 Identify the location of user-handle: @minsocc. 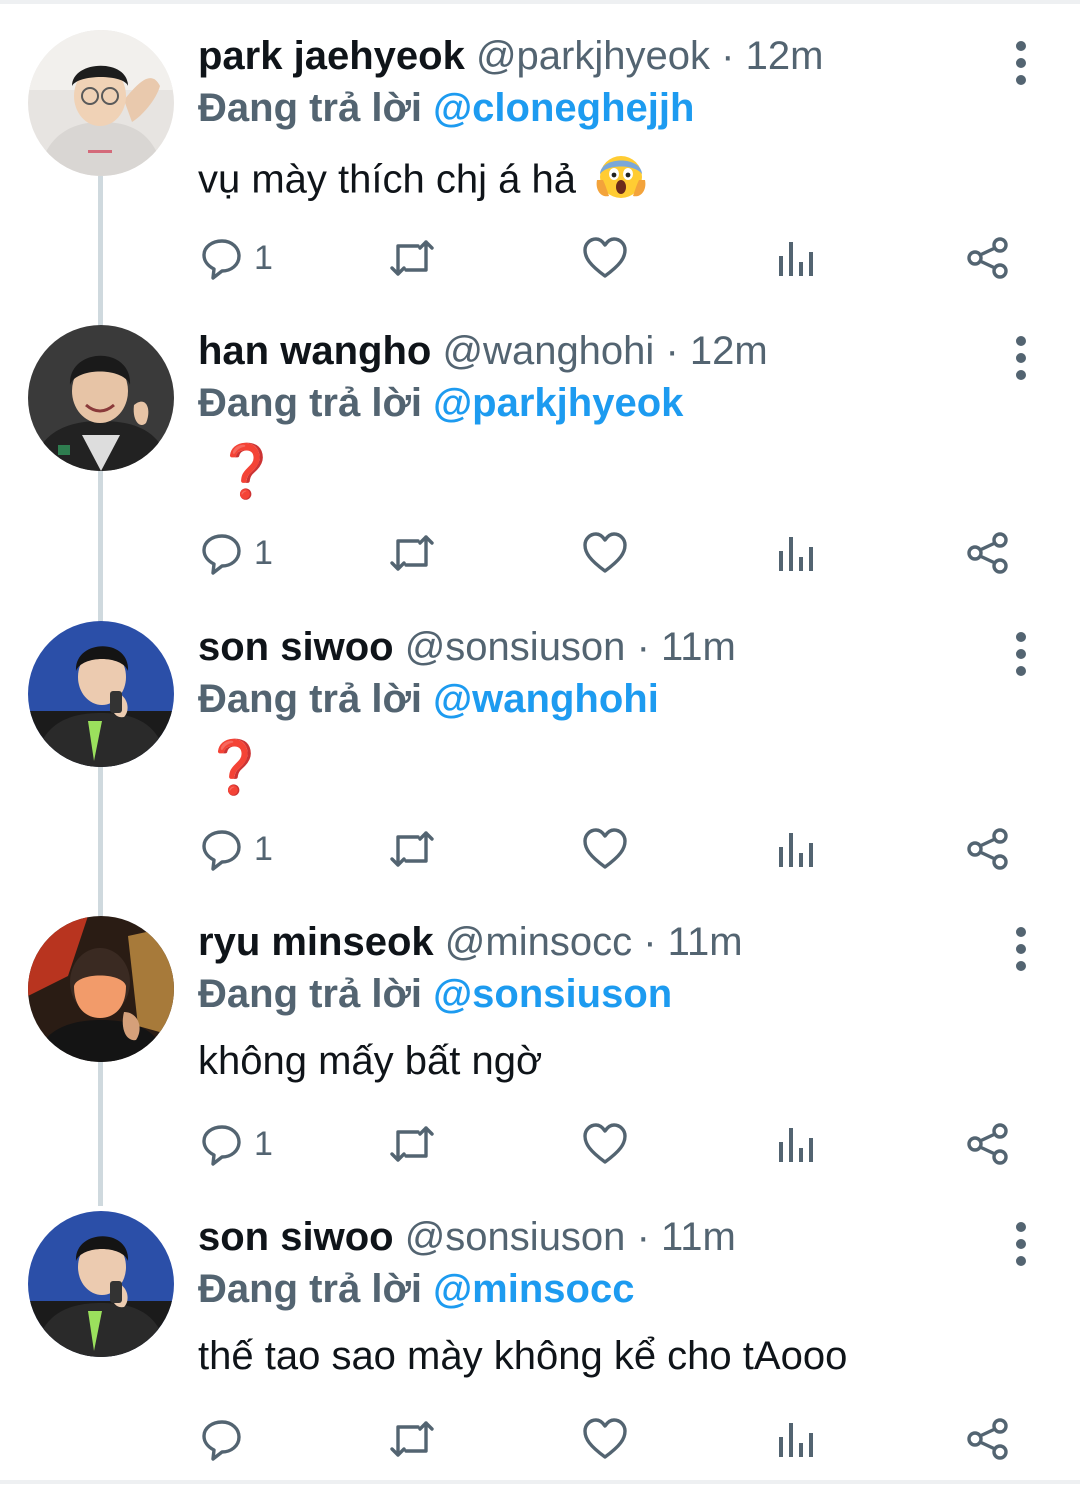
(538, 942).